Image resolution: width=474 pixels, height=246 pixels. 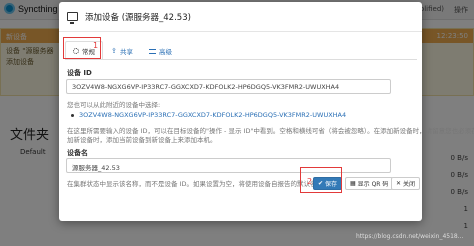 I want to click on device-name-label: 设备名, so click(x=77, y=153).